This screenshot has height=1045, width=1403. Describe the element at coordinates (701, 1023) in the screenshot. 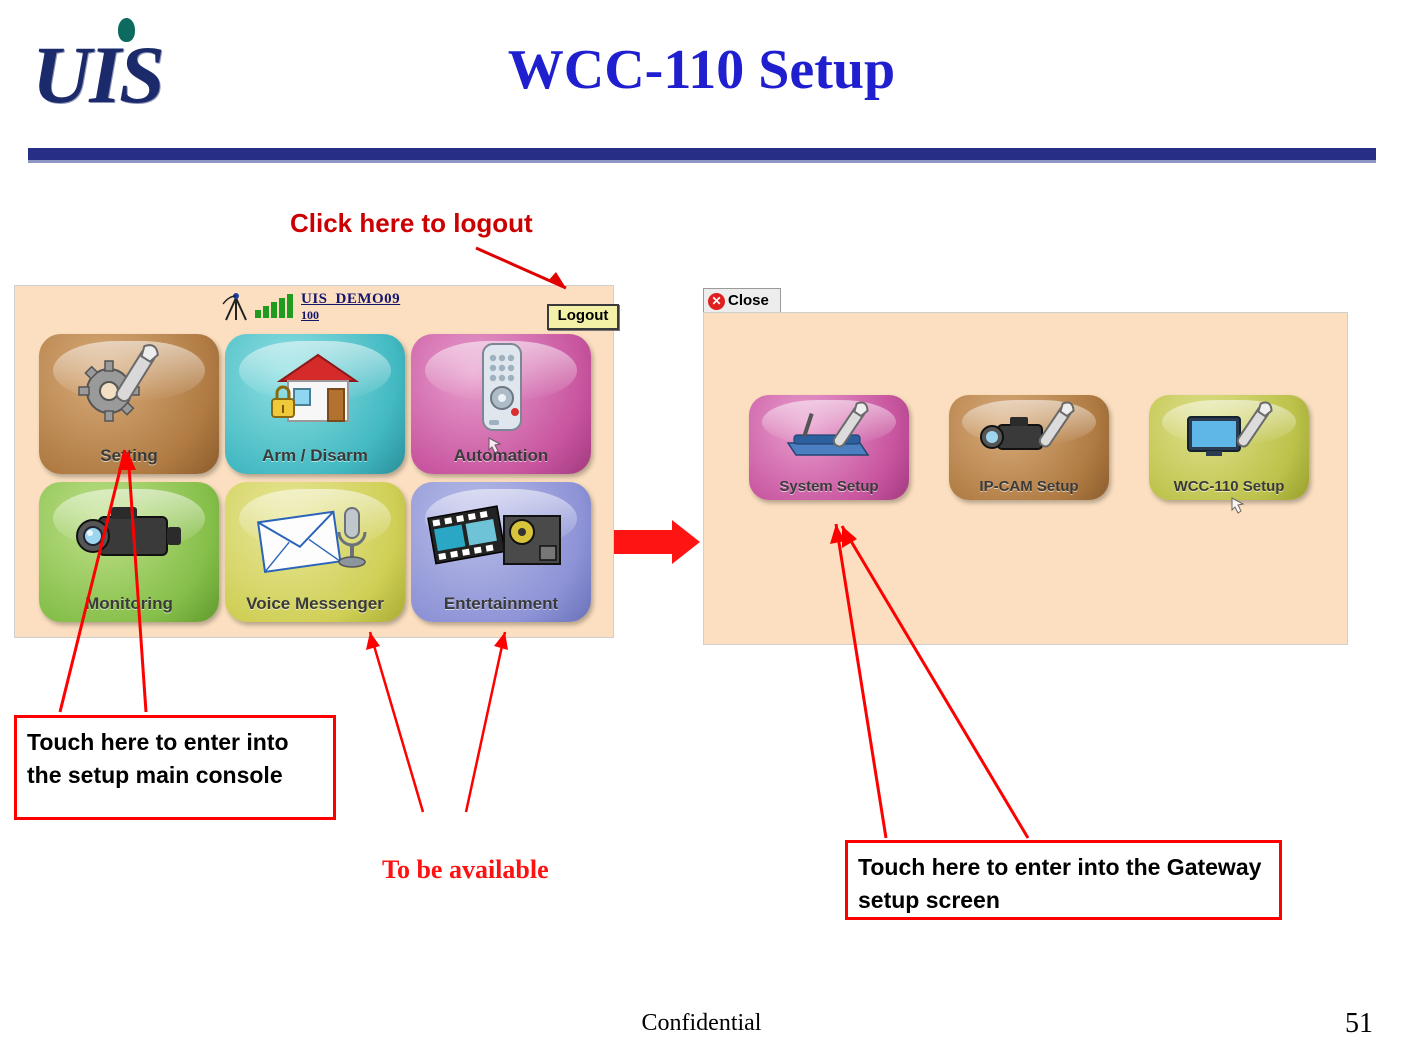

I see `footer-confidential: Confidential` at that location.